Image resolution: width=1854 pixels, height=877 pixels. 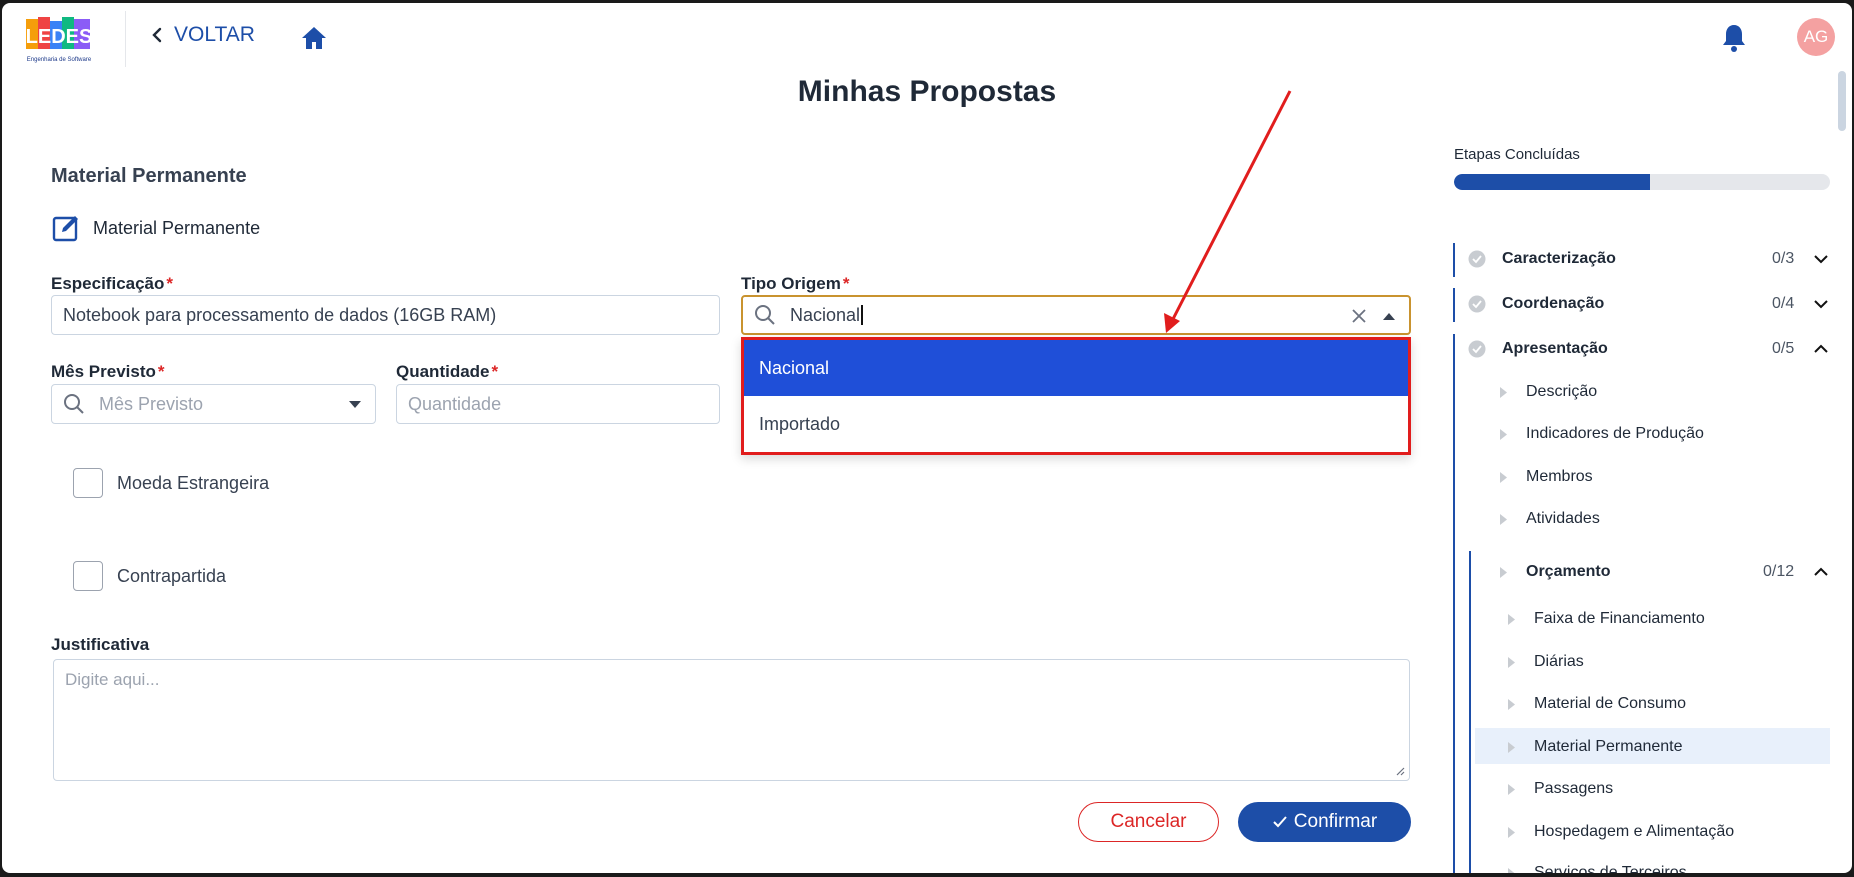 I want to click on mes-previsto-select: Mês Previsto, so click(x=213, y=404).